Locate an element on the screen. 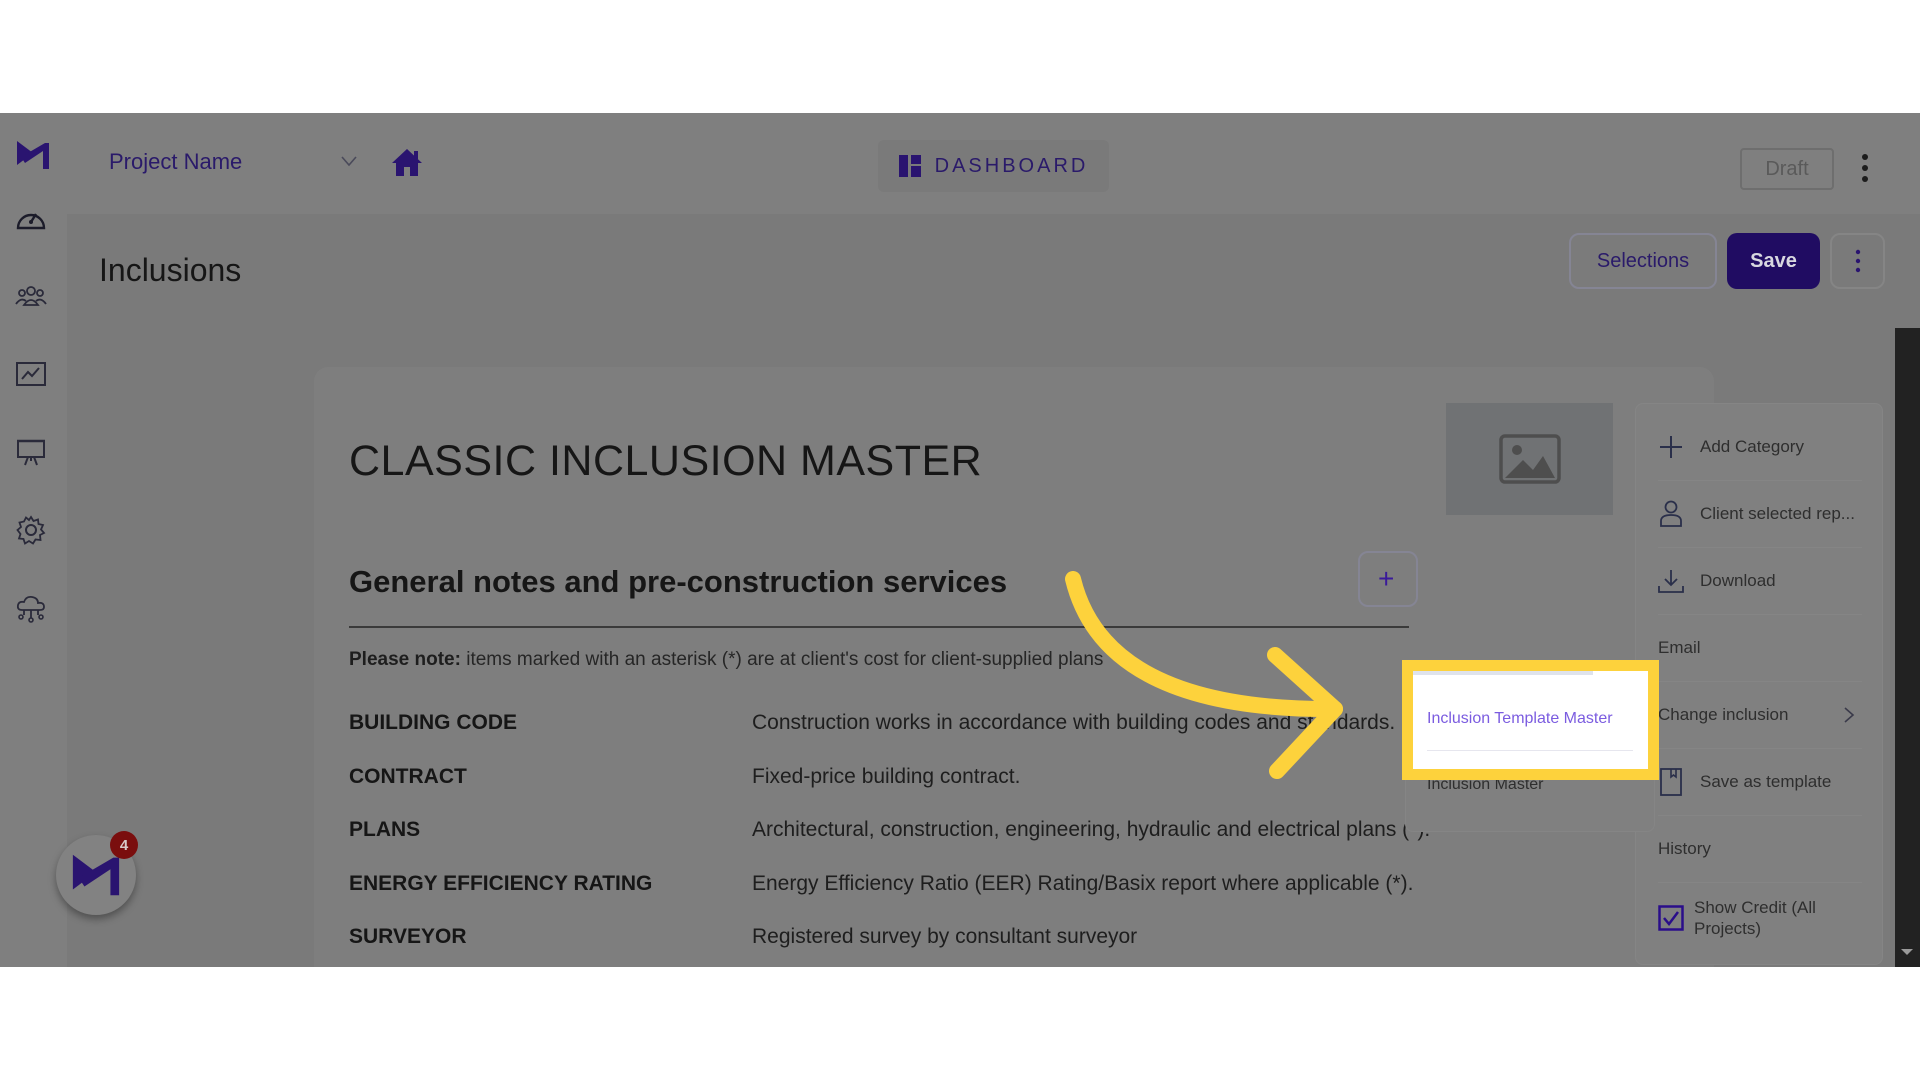 This screenshot has height=1080, width=1920. presentation-icon is located at coordinates (31, 452).